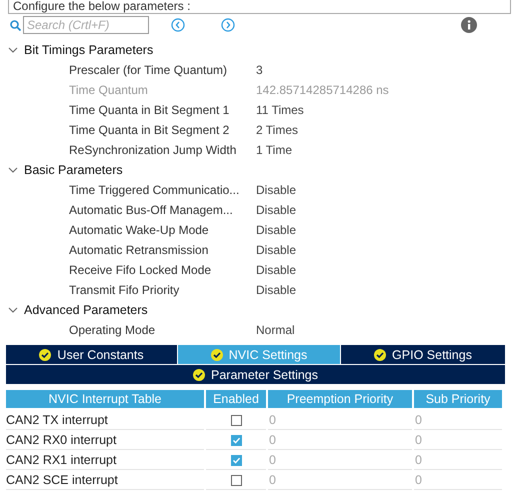 The width and height of the screenshot is (515, 494). What do you see at coordinates (458, 400) in the screenshot?
I see `column-header: Sub Priority` at bounding box center [458, 400].